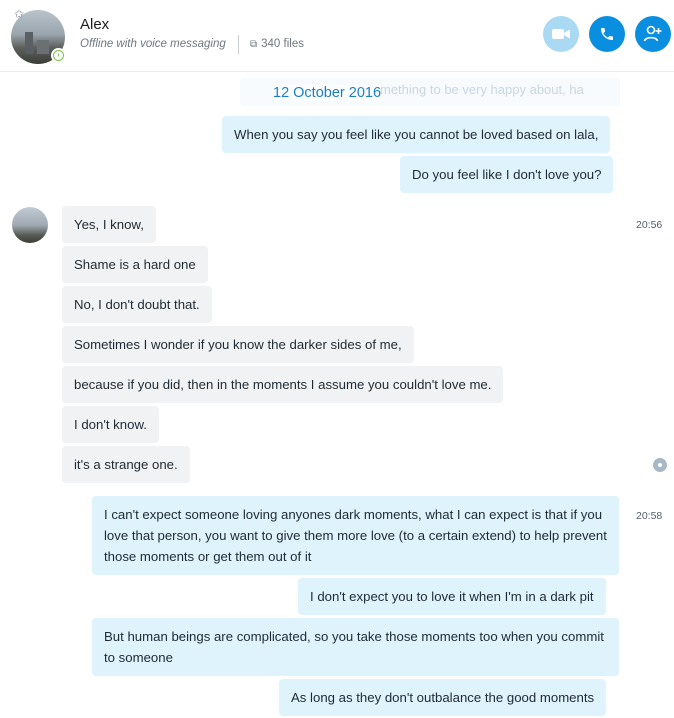  What do you see at coordinates (254, 44) in the screenshot?
I see `files-icon: ⧉` at bounding box center [254, 44].